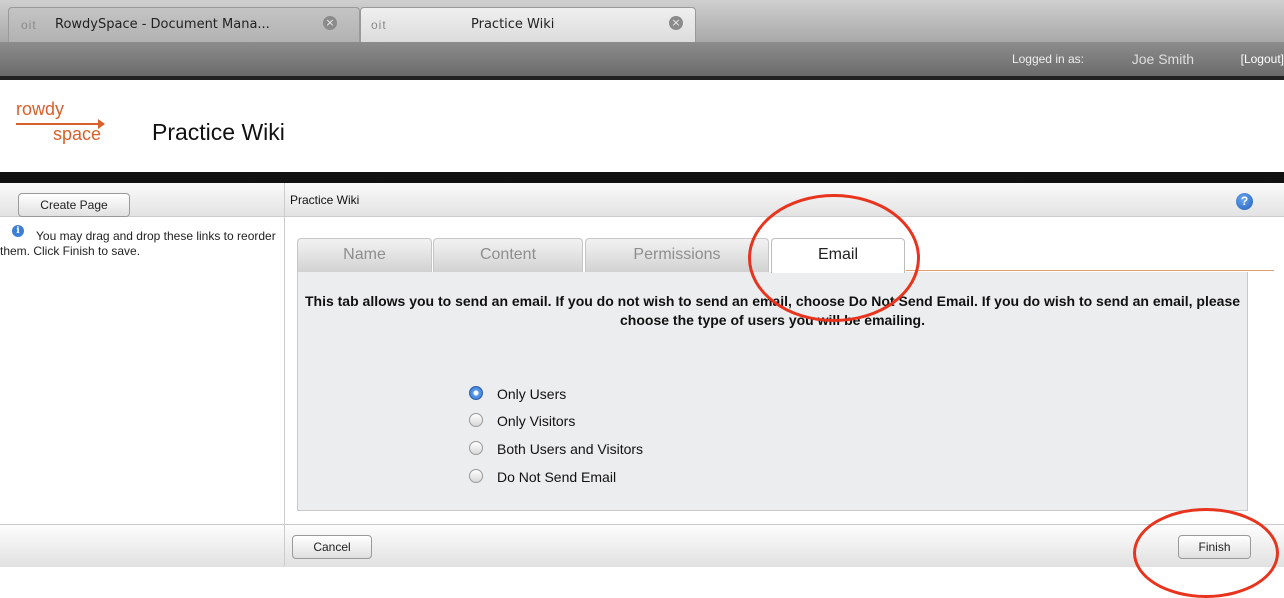 The height and width of the screenshot is (598, 1284). I want to click on browser-tab-practice-wiki: oit Practice Wiki ×, so click(528, 24).